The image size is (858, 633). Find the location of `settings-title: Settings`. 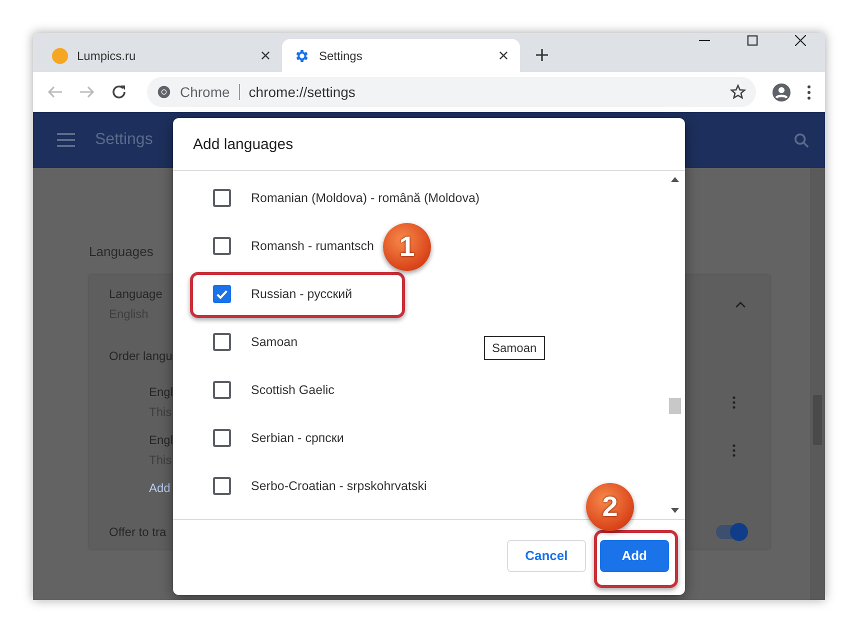

settings-title: Settings is located at coordinates (124, 140).